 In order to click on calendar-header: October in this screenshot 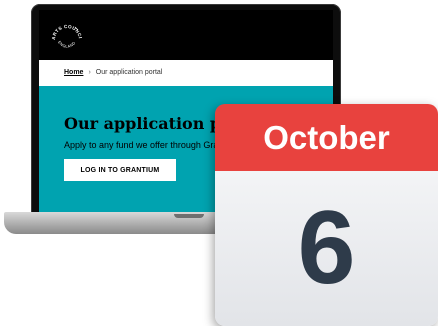, I will do `click(326, 137)`.